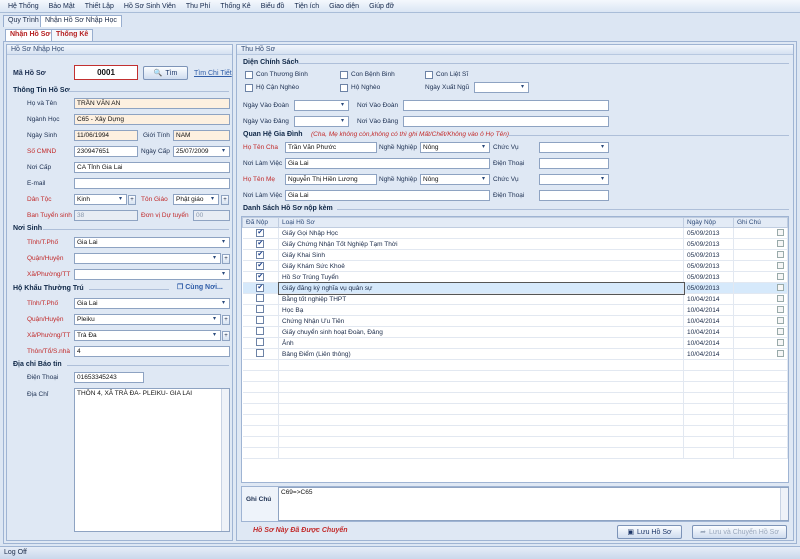 This screenshot has width=800, height=559. I want to click on hk-tinh-select: Gia Lai ▾, so click(152, 303).